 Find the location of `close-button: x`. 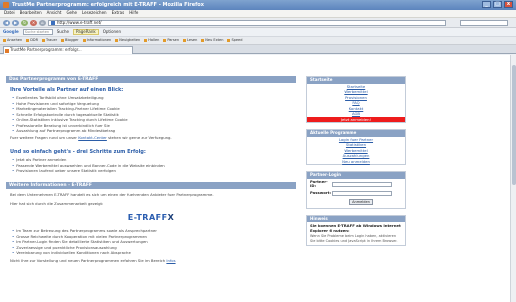

close-button: x is located at coordinates (508, 4).